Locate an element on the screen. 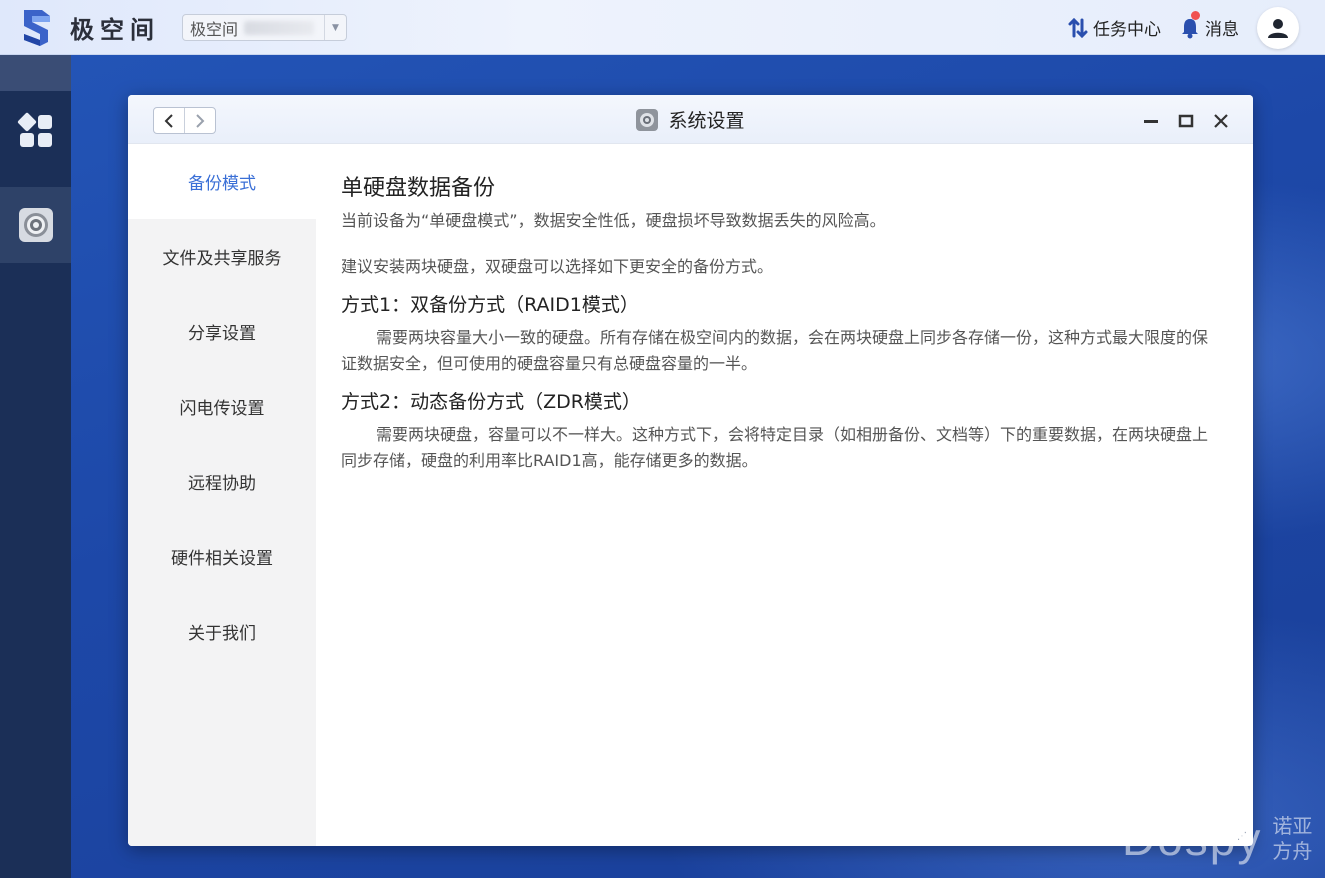 This screenshot has height=878, width=1325. settings-sidebar: 备份模式 文件及共享服务 分享设置 闪电传设置 远程协助 硬件相关设置 关于我们 is located at coordinates (222, 495).